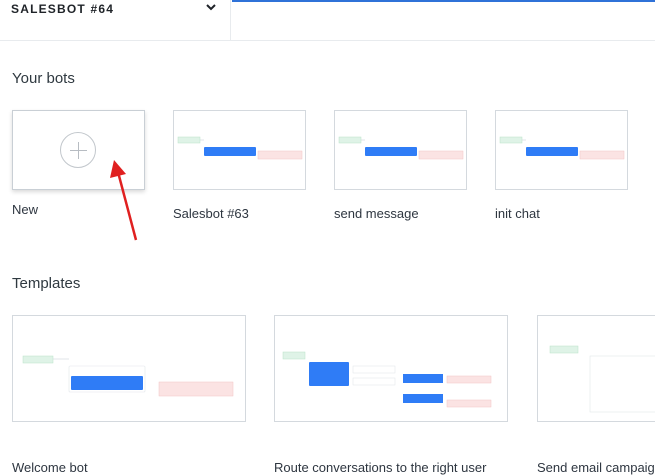 This screenshot has width=655, height=475. I want to click on bot-selector-dropdown: SALESBOT #64, so click(115, 20).